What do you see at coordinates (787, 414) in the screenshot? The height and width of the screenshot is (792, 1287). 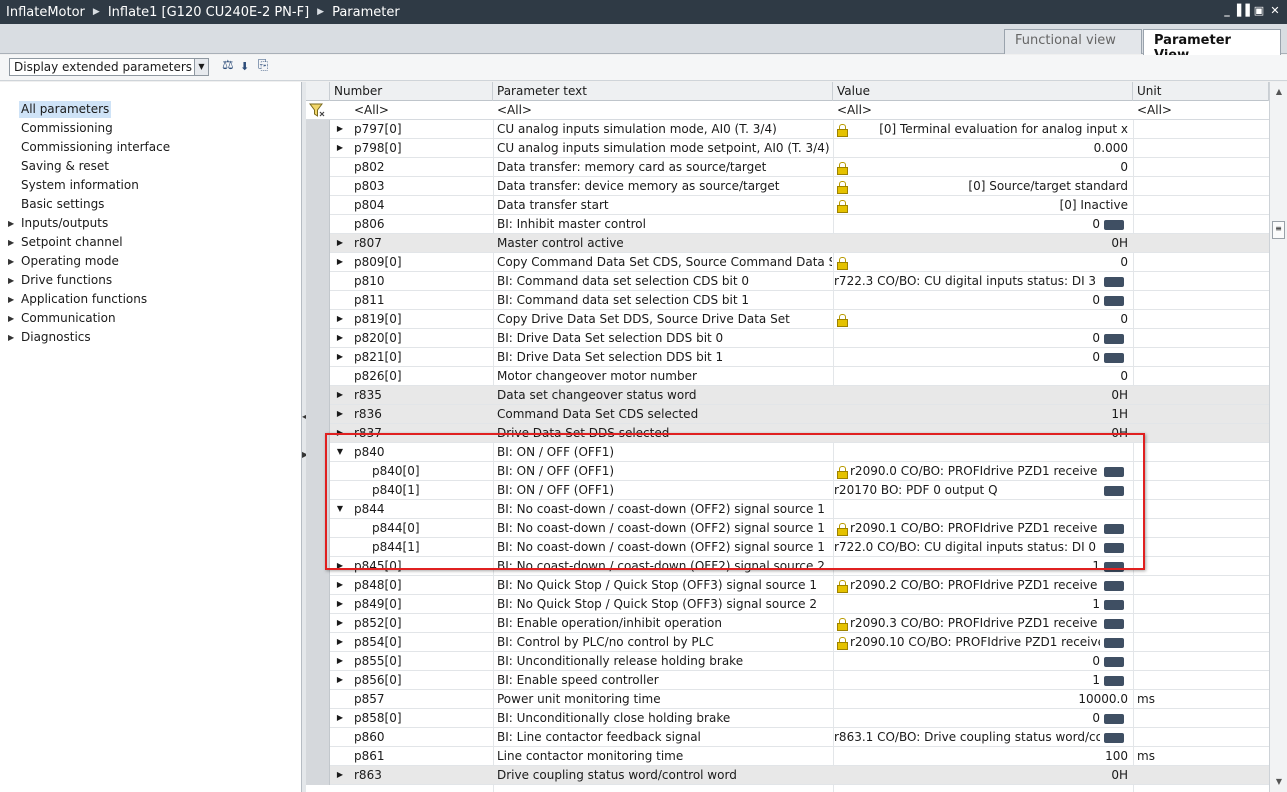 I see `table-row: ▶ r836 Command Data Set CDS selected 1H` at bounding box center [787, 414].